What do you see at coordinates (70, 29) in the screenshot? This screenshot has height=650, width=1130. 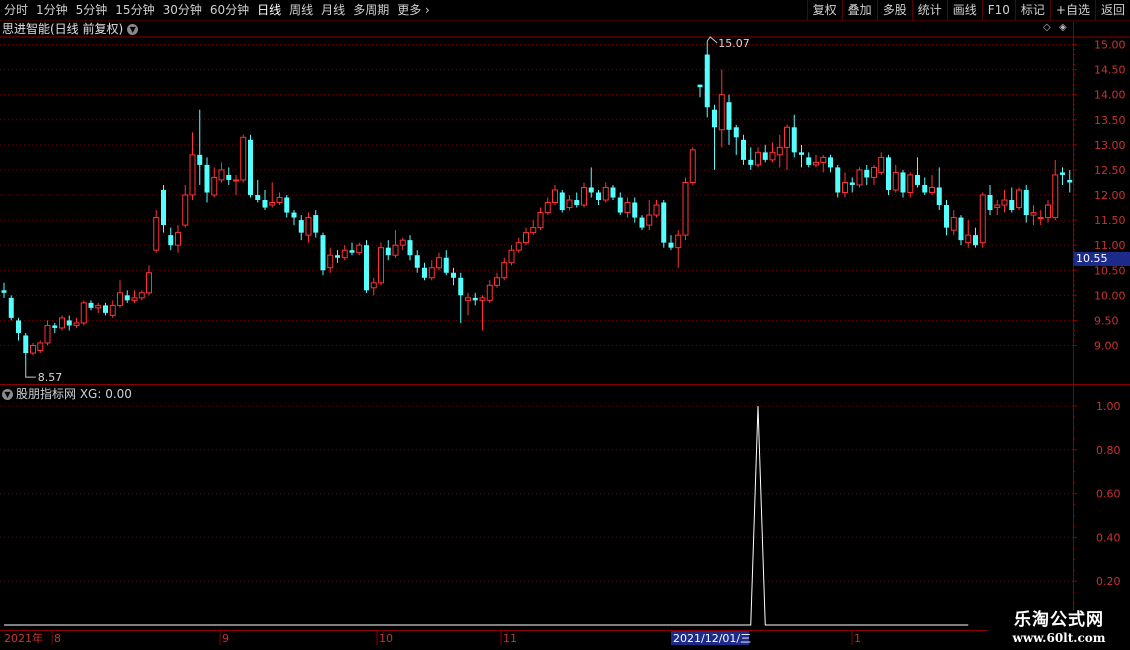 I see `stock-title: 思进智能(日线 前复权) ▼` at bounding box center [70, 29].